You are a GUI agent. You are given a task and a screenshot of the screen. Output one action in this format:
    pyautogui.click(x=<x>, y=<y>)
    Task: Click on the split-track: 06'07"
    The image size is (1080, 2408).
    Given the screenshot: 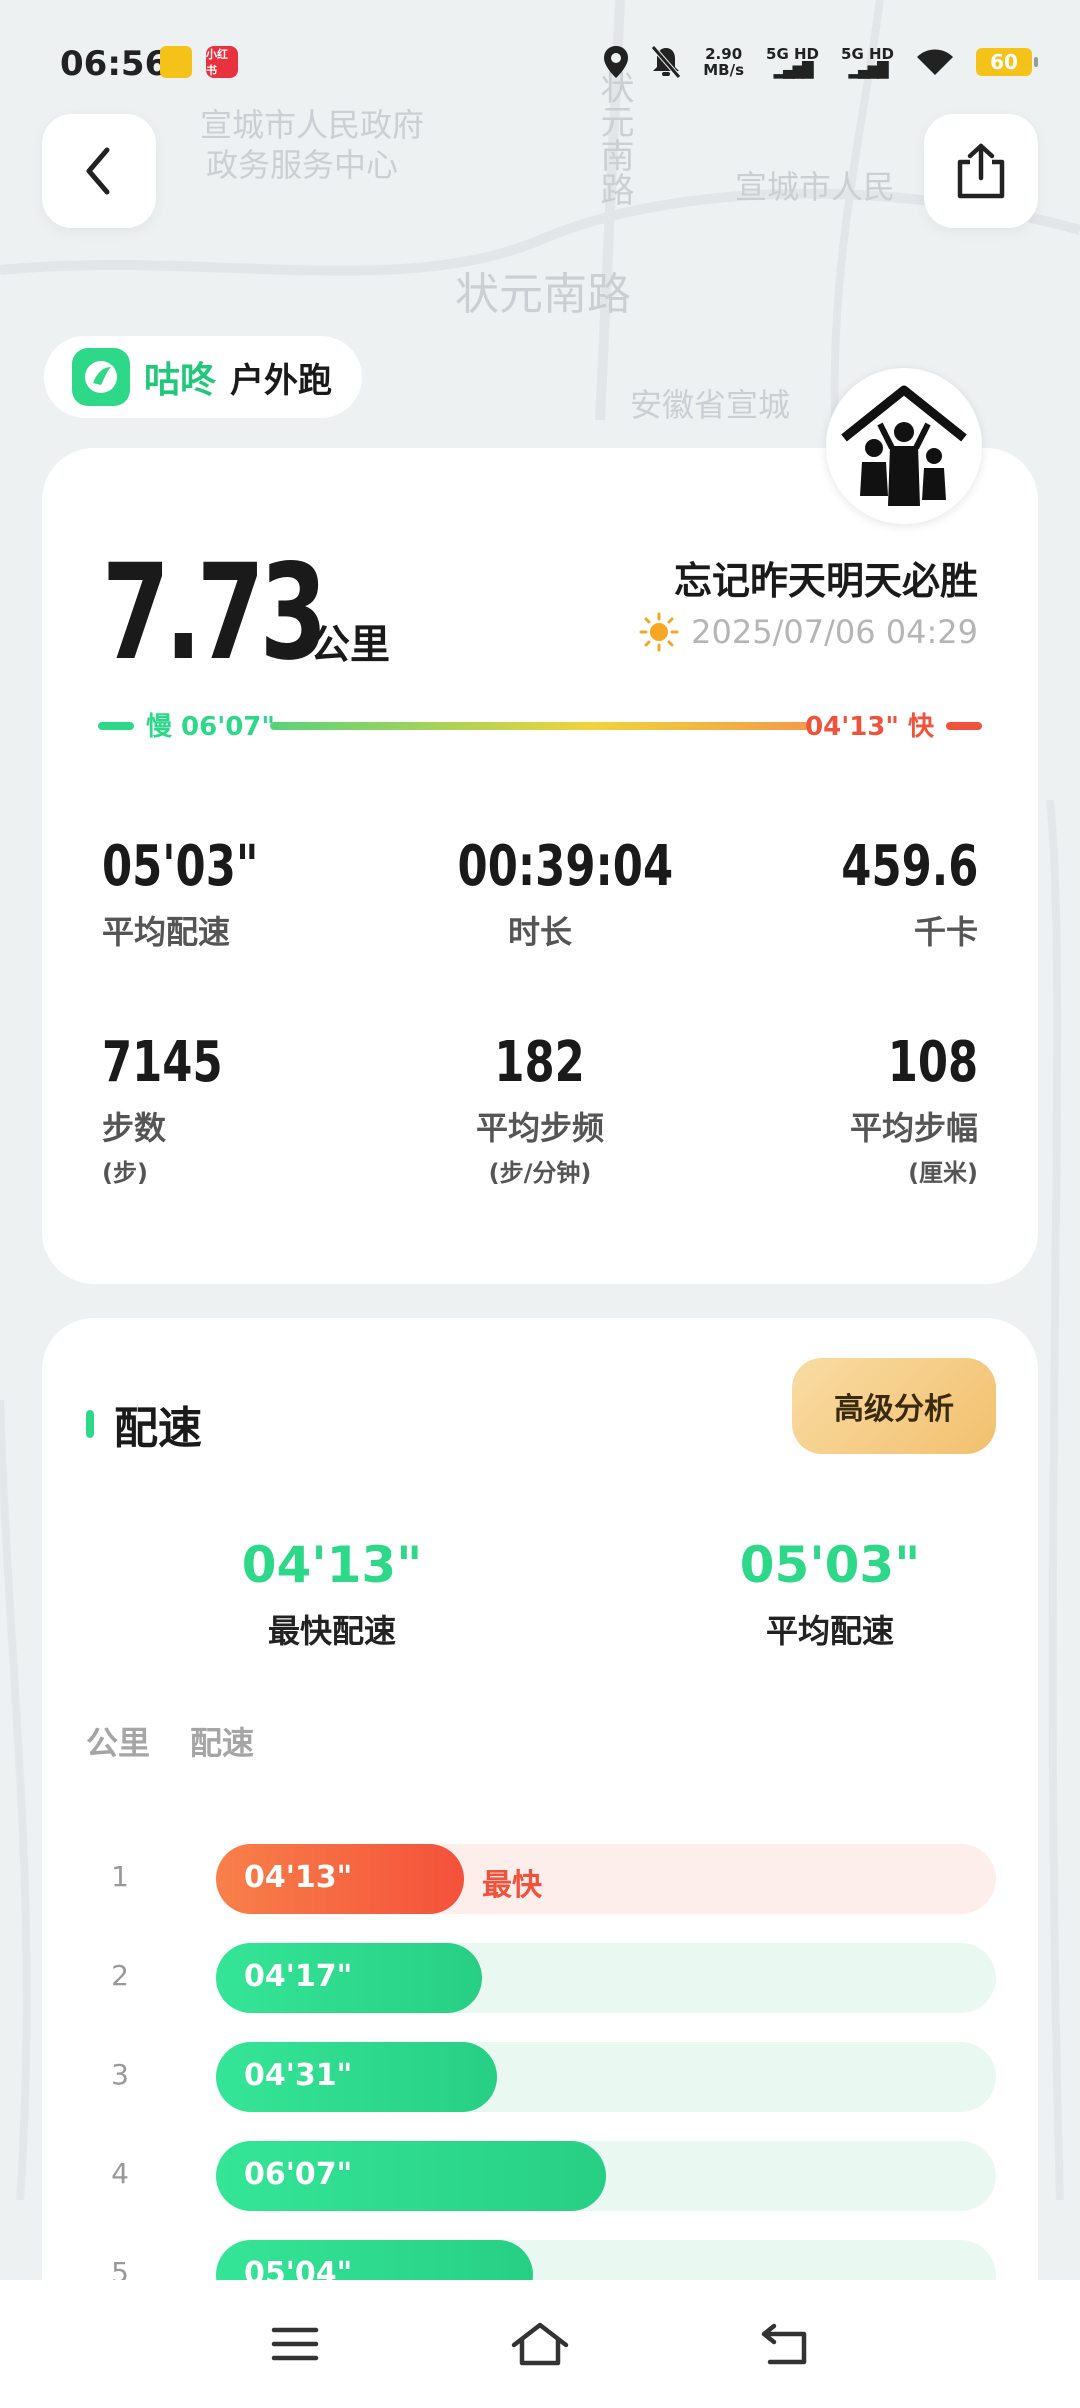 What is the action you would take?
    pyautogui.click(x=606, y=2176)
    